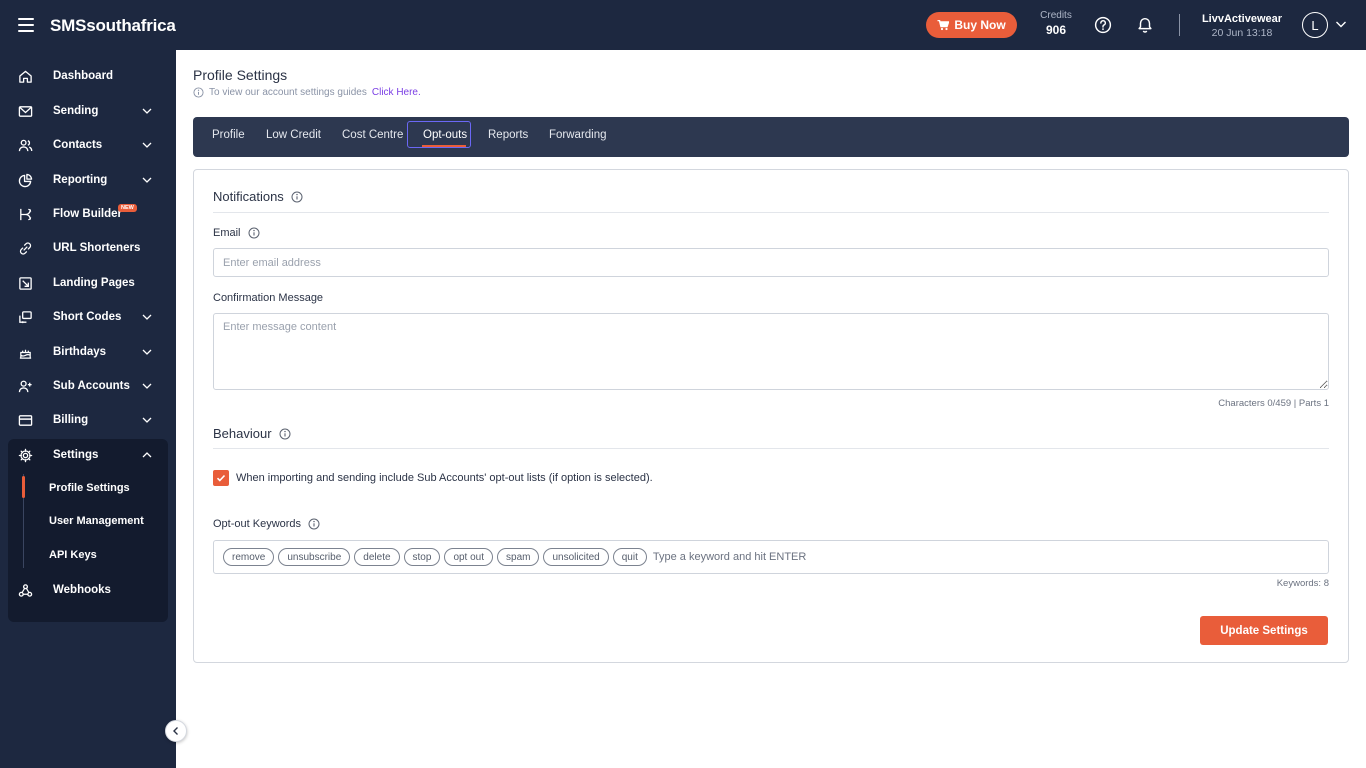 This screenshot has width=1366, height=768. What do you see at coordinates (97, 248) in the screenshot?
I see `sidebar-item-label: URL Shorteners` at bounding box center [97, 248].